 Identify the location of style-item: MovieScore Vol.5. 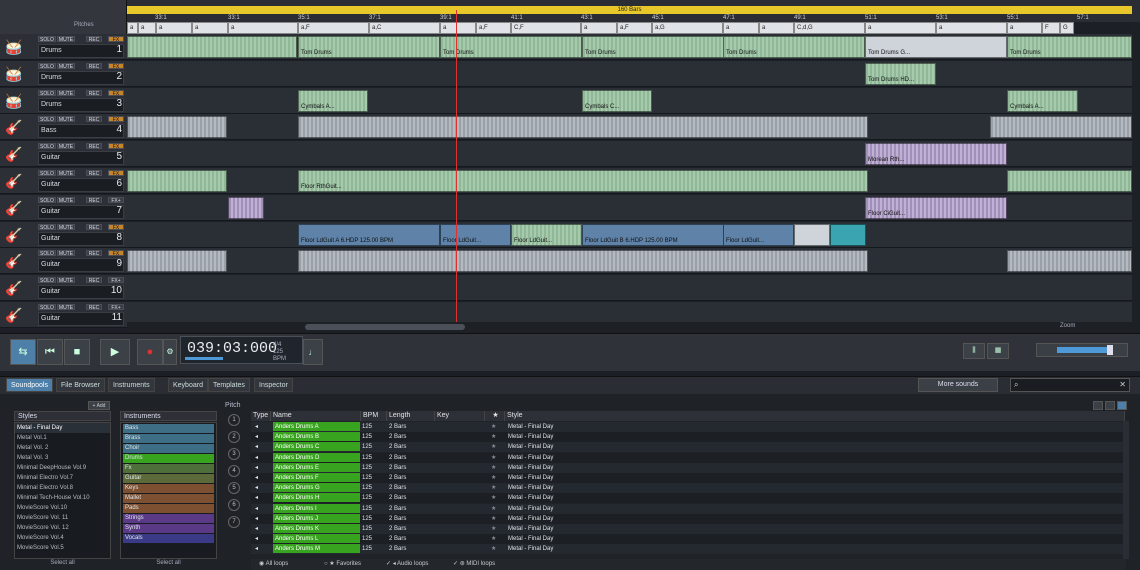
(62, 548).